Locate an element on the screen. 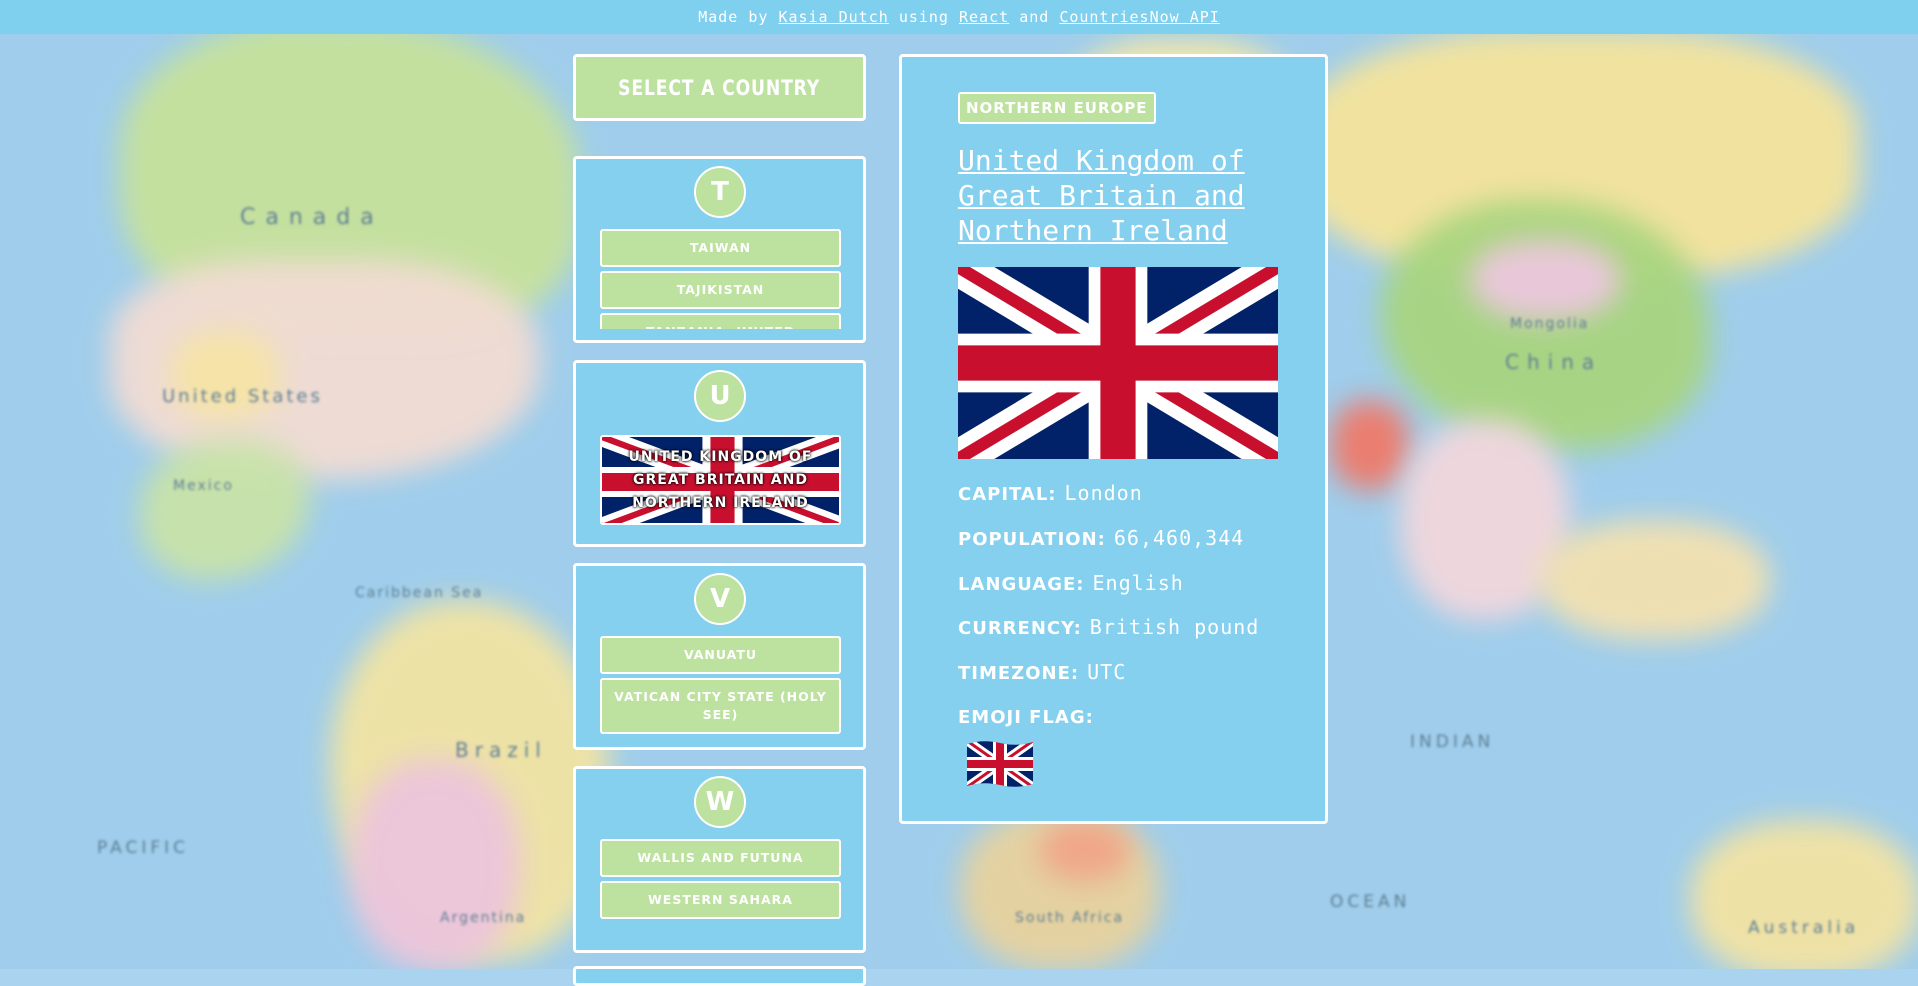 Image resolution: width=1918 pixels, height=986 pixels. country-button-taiwan: Taiwan is located at coordinates (720, 248).